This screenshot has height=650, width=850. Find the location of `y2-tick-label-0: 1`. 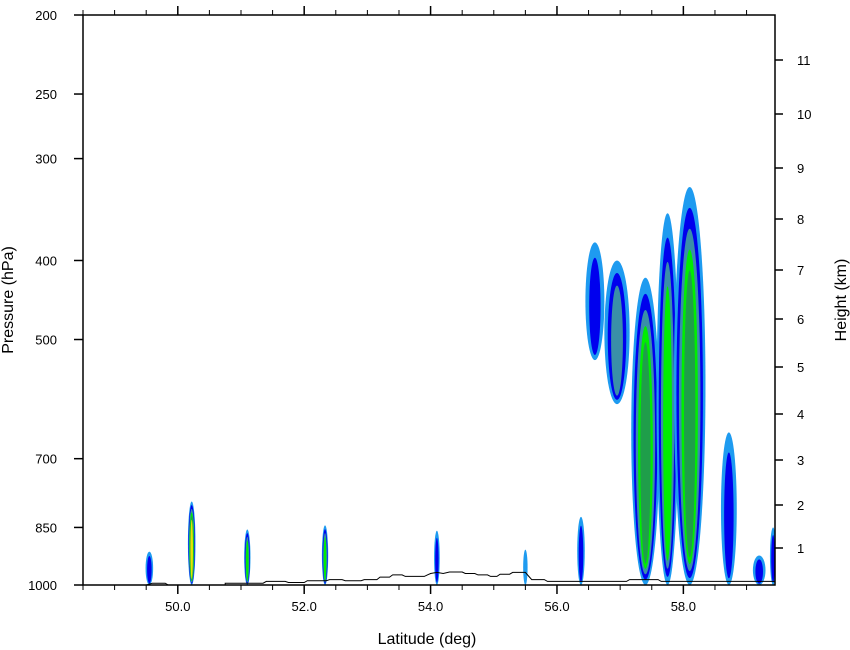

y2-tick-label-0: 1 is located at coordinates (800, 548).